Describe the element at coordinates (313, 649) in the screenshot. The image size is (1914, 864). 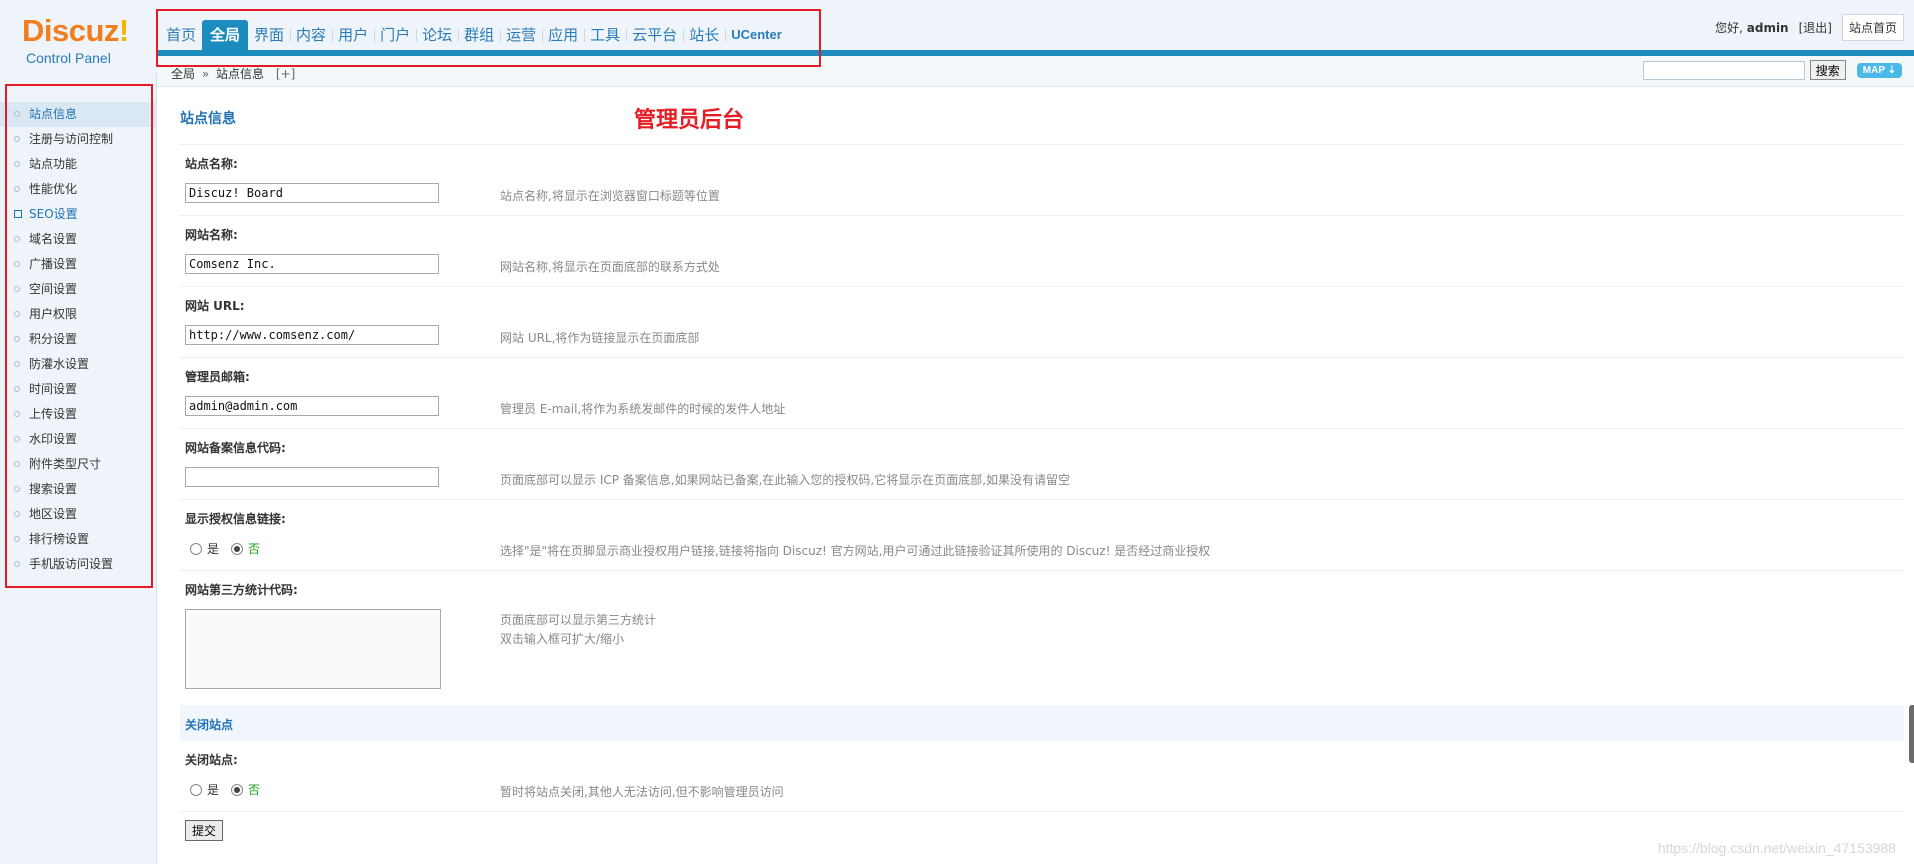
I see `stats-code-textarea` at that location.